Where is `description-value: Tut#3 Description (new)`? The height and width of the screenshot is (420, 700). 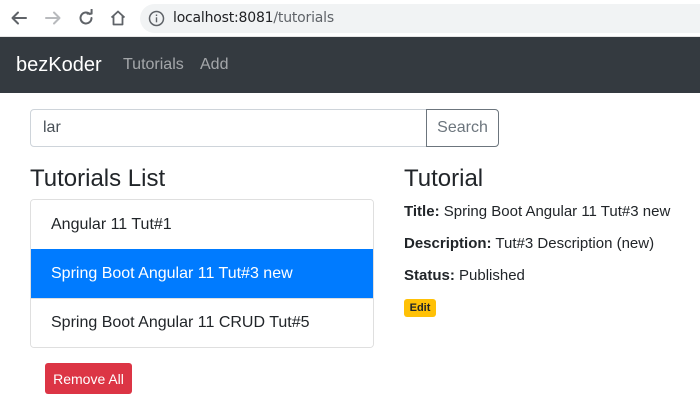
description-value: Tut#3 Description (new) is located at coordinates (575, 243).